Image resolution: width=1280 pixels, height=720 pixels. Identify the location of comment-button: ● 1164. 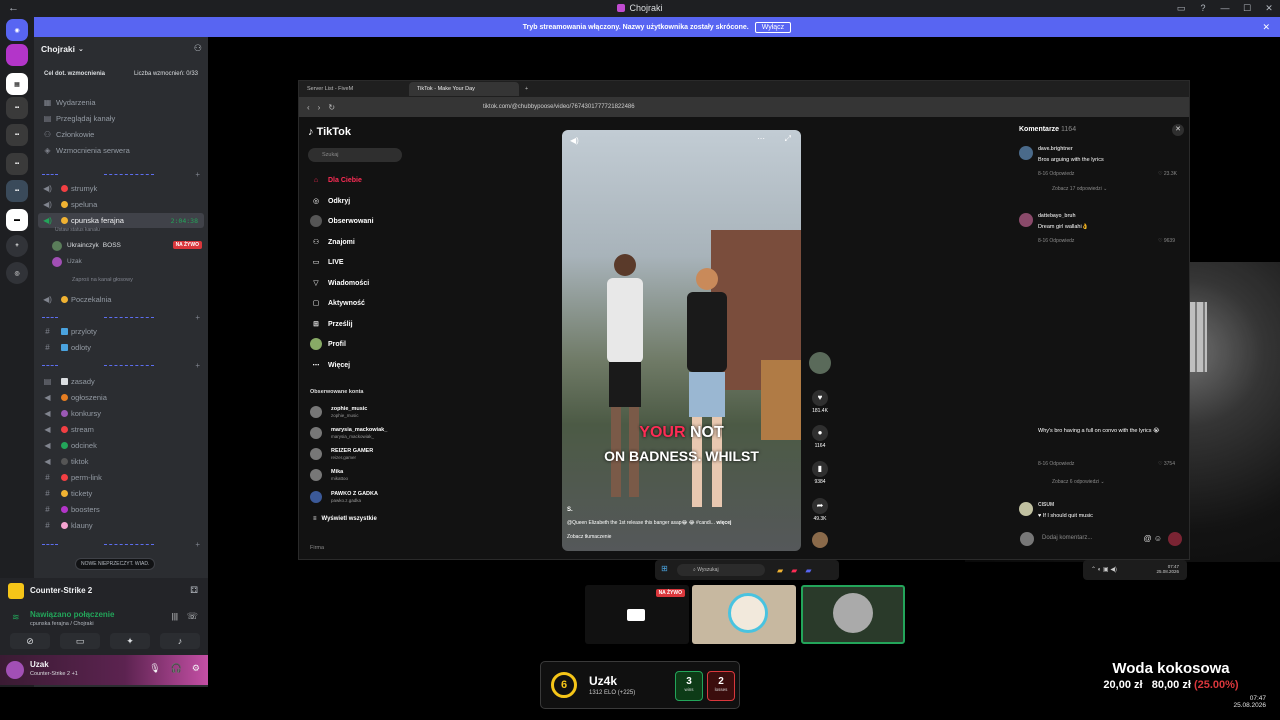
(820, 437).